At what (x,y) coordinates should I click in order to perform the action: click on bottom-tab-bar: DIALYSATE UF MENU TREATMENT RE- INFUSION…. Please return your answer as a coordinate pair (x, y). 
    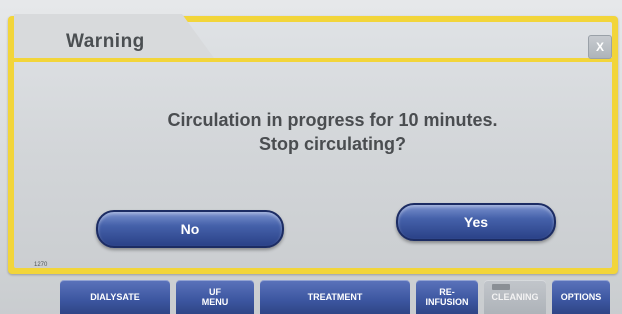
    Looking at the image, I should click on (341, 295).